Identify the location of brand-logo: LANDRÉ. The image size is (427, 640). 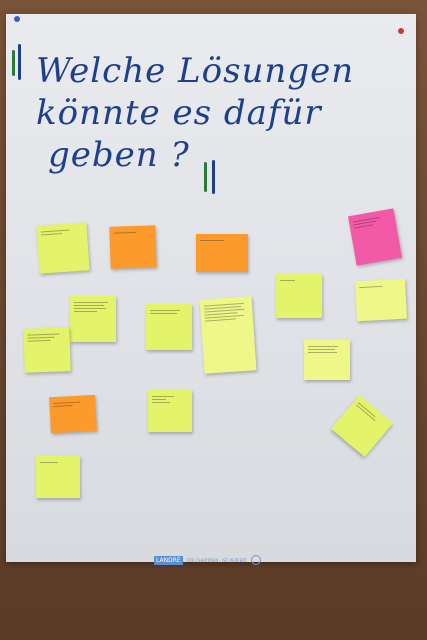
(168, 560).